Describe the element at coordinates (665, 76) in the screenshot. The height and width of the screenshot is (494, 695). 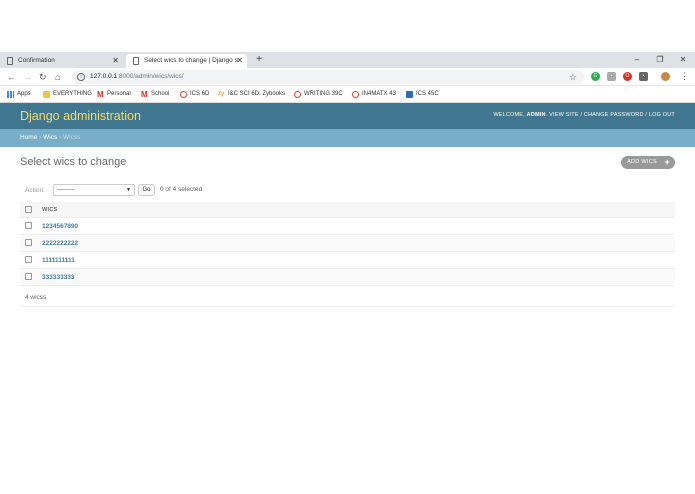
I see `profile-avatar` at that location.